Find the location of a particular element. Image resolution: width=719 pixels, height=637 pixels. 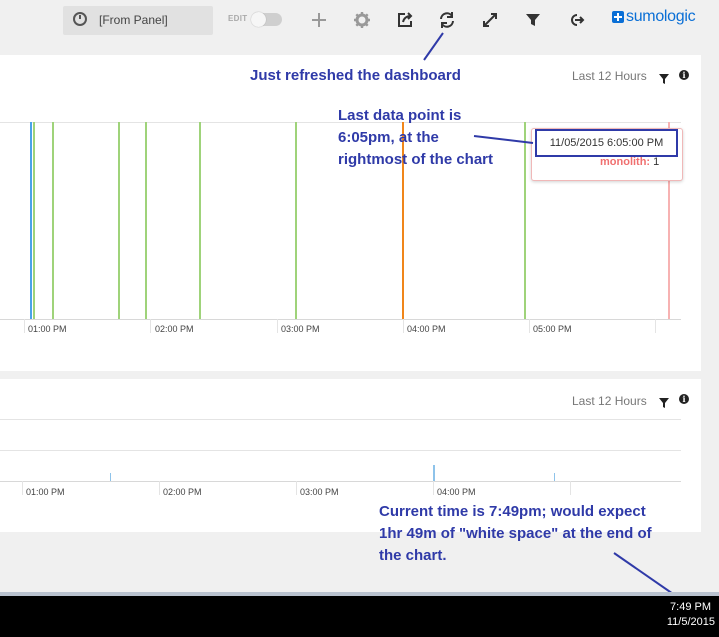

annotation-current-time-2: 1hr 49m of "white space" at the end of is located at coordinates (515, 533).